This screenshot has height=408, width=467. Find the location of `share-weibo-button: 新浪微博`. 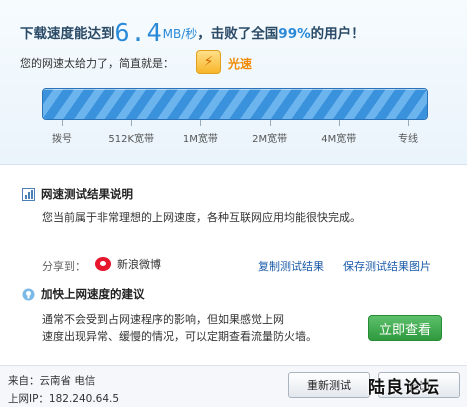

share-weibo-button: 新浪微博 is located at coordinates (128, 264).